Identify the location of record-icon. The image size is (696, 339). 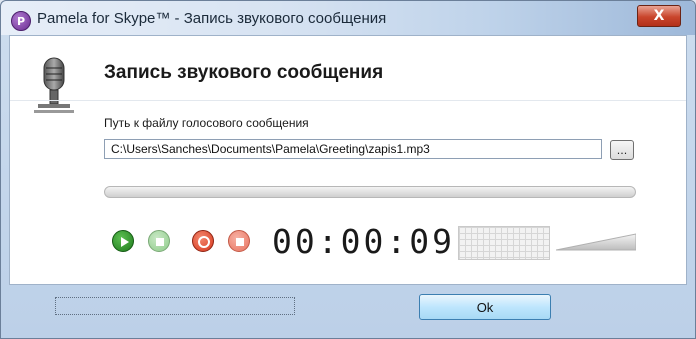
(204, 242).